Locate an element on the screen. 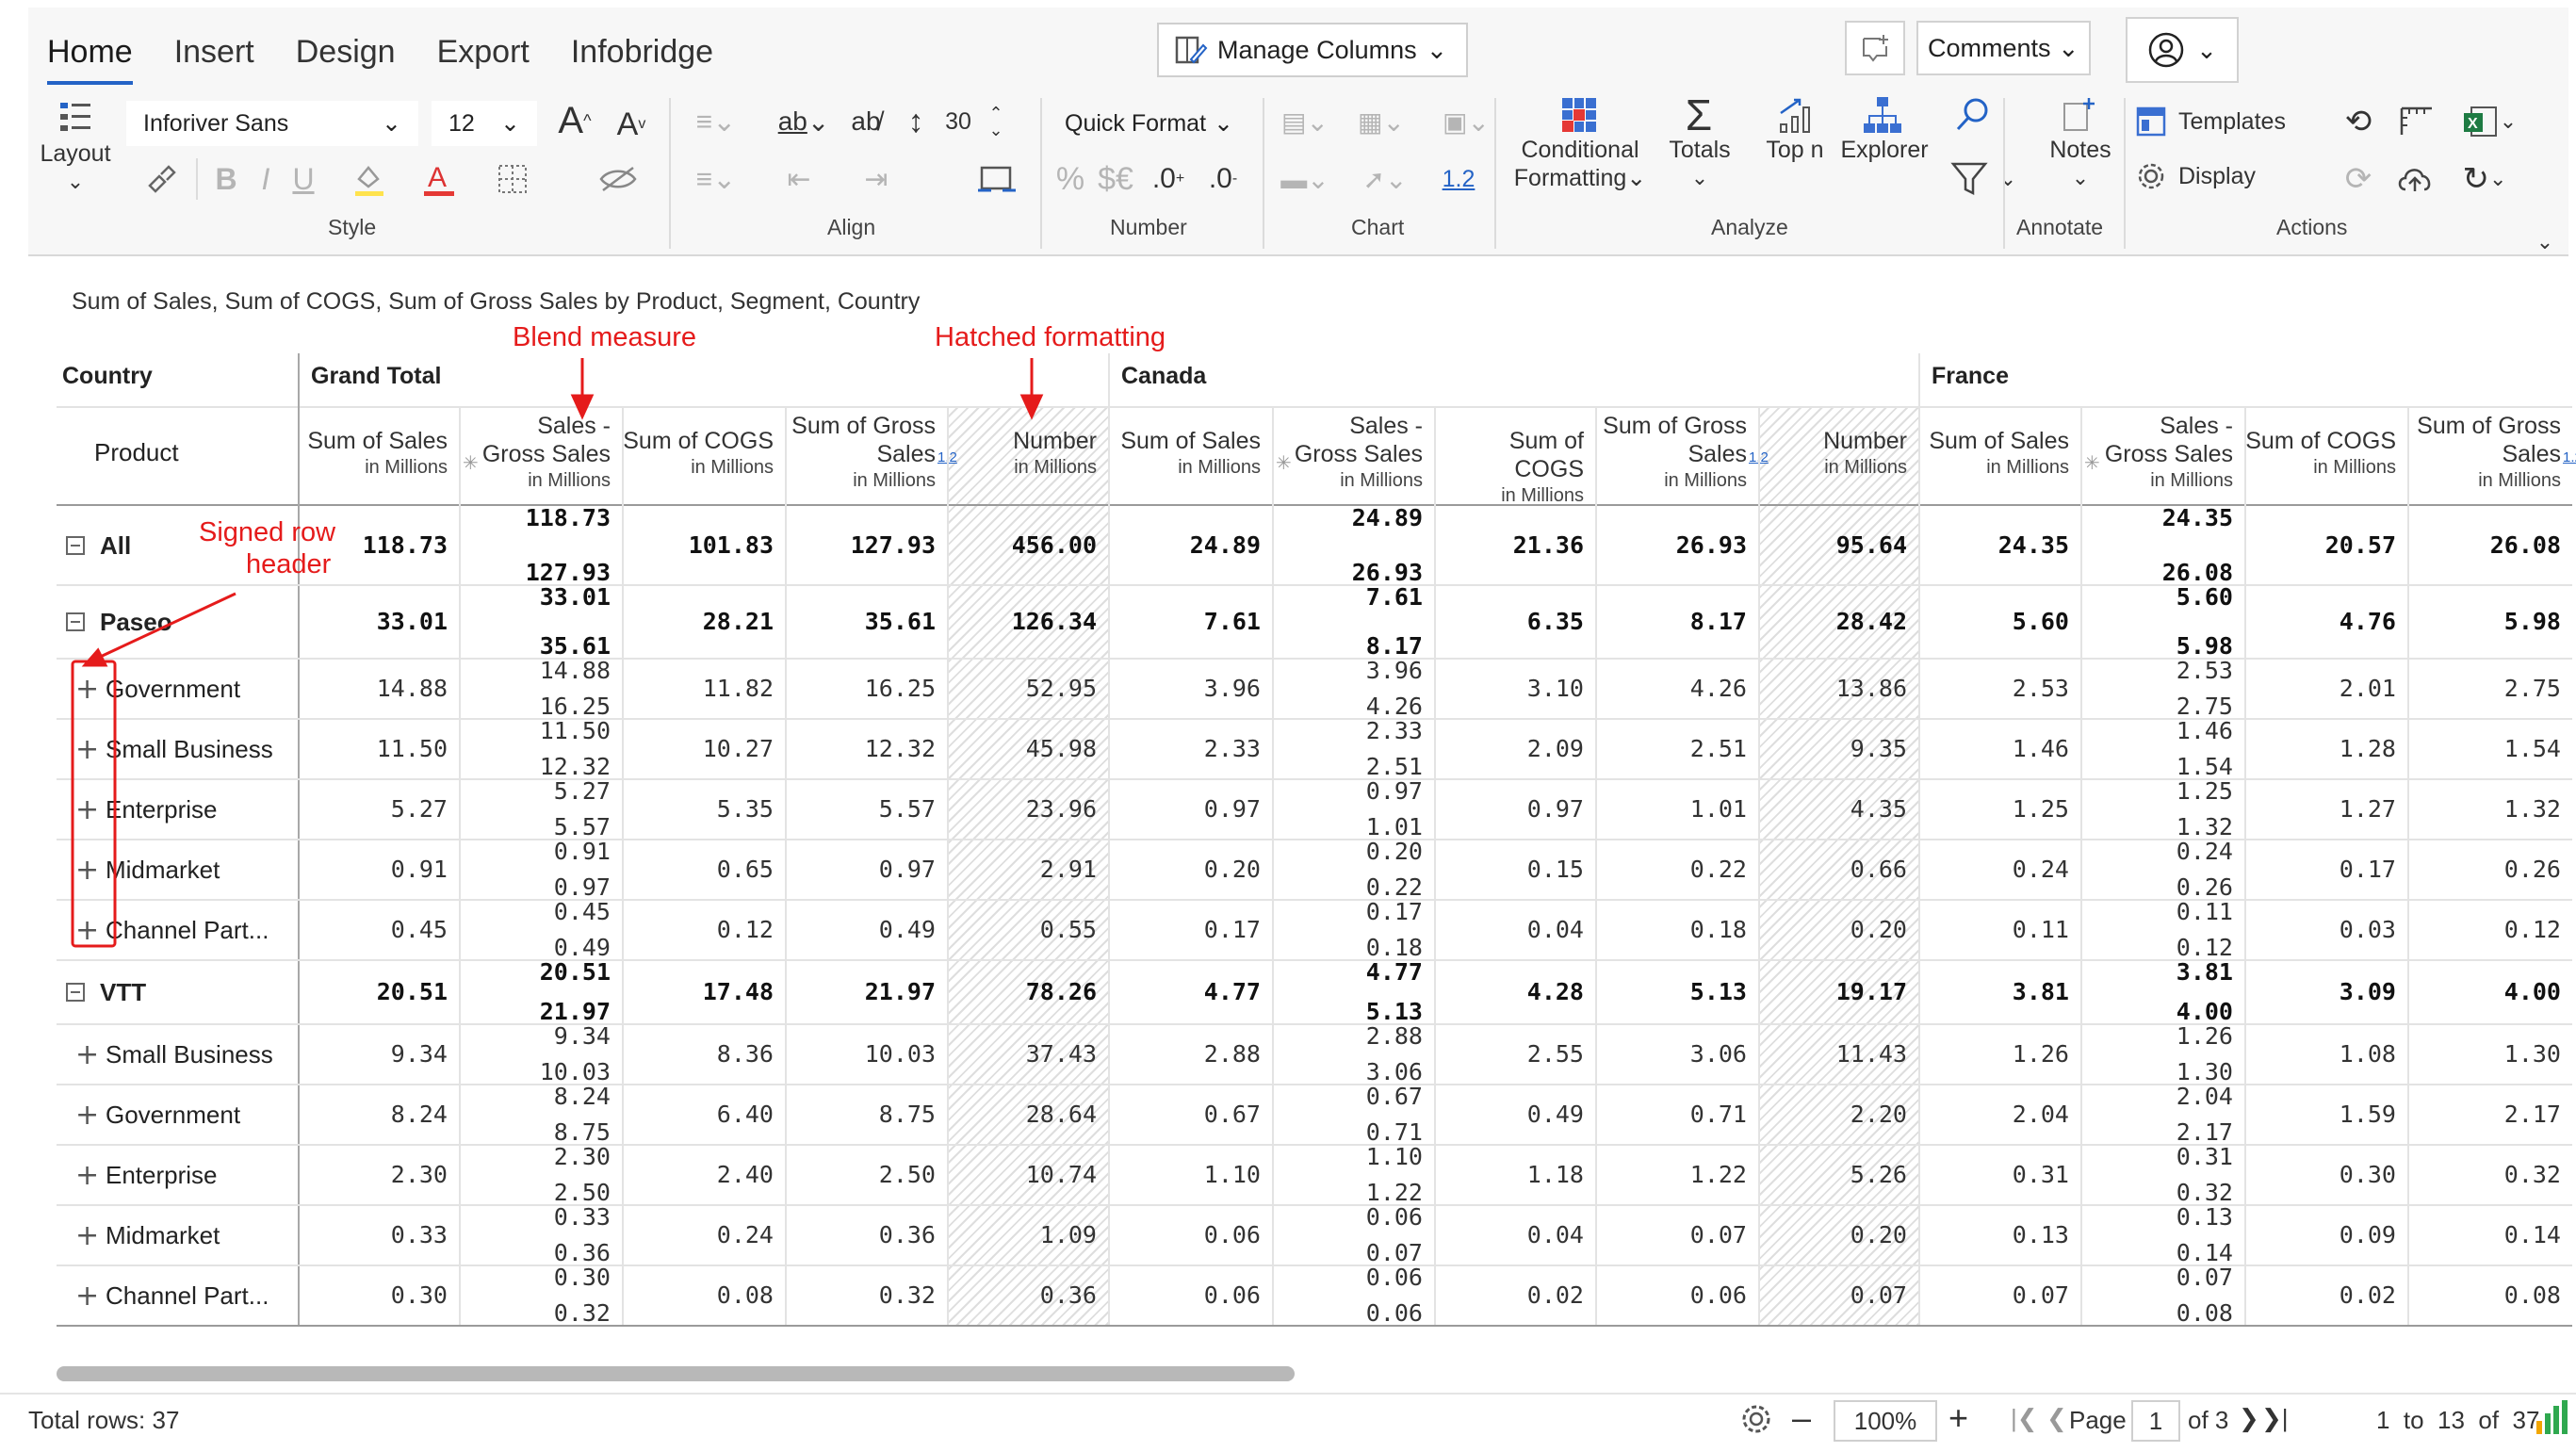 The width and height of the screenshot is (2576, 1452). gear-icon is located at coordinates (1758, 1421).